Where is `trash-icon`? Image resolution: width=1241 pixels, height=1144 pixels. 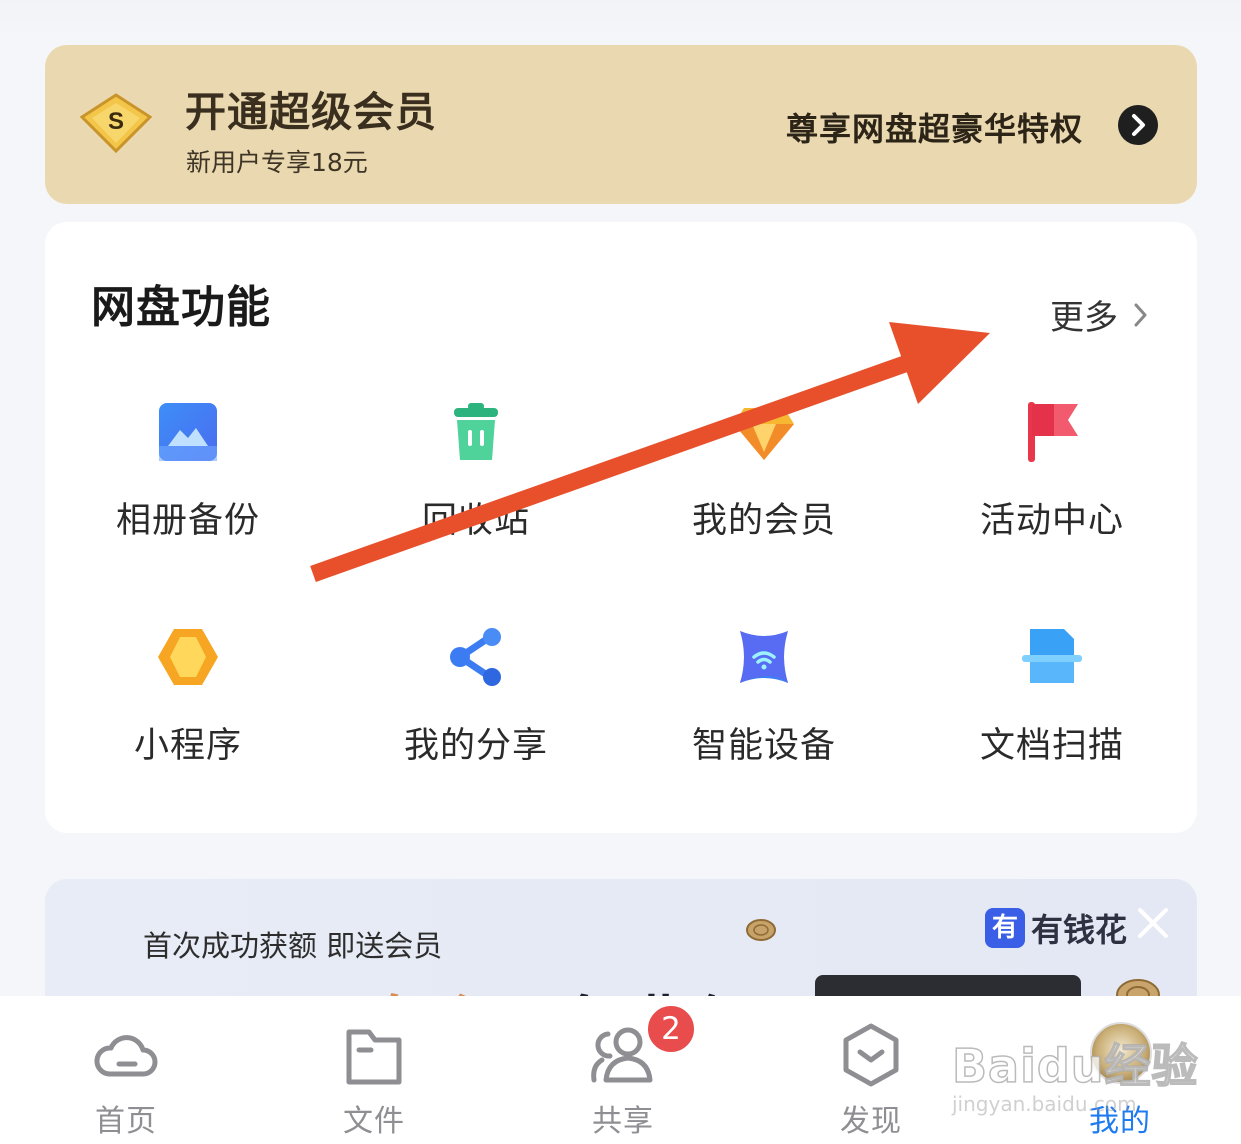
trash-icon is located at coordinates (476, 431).